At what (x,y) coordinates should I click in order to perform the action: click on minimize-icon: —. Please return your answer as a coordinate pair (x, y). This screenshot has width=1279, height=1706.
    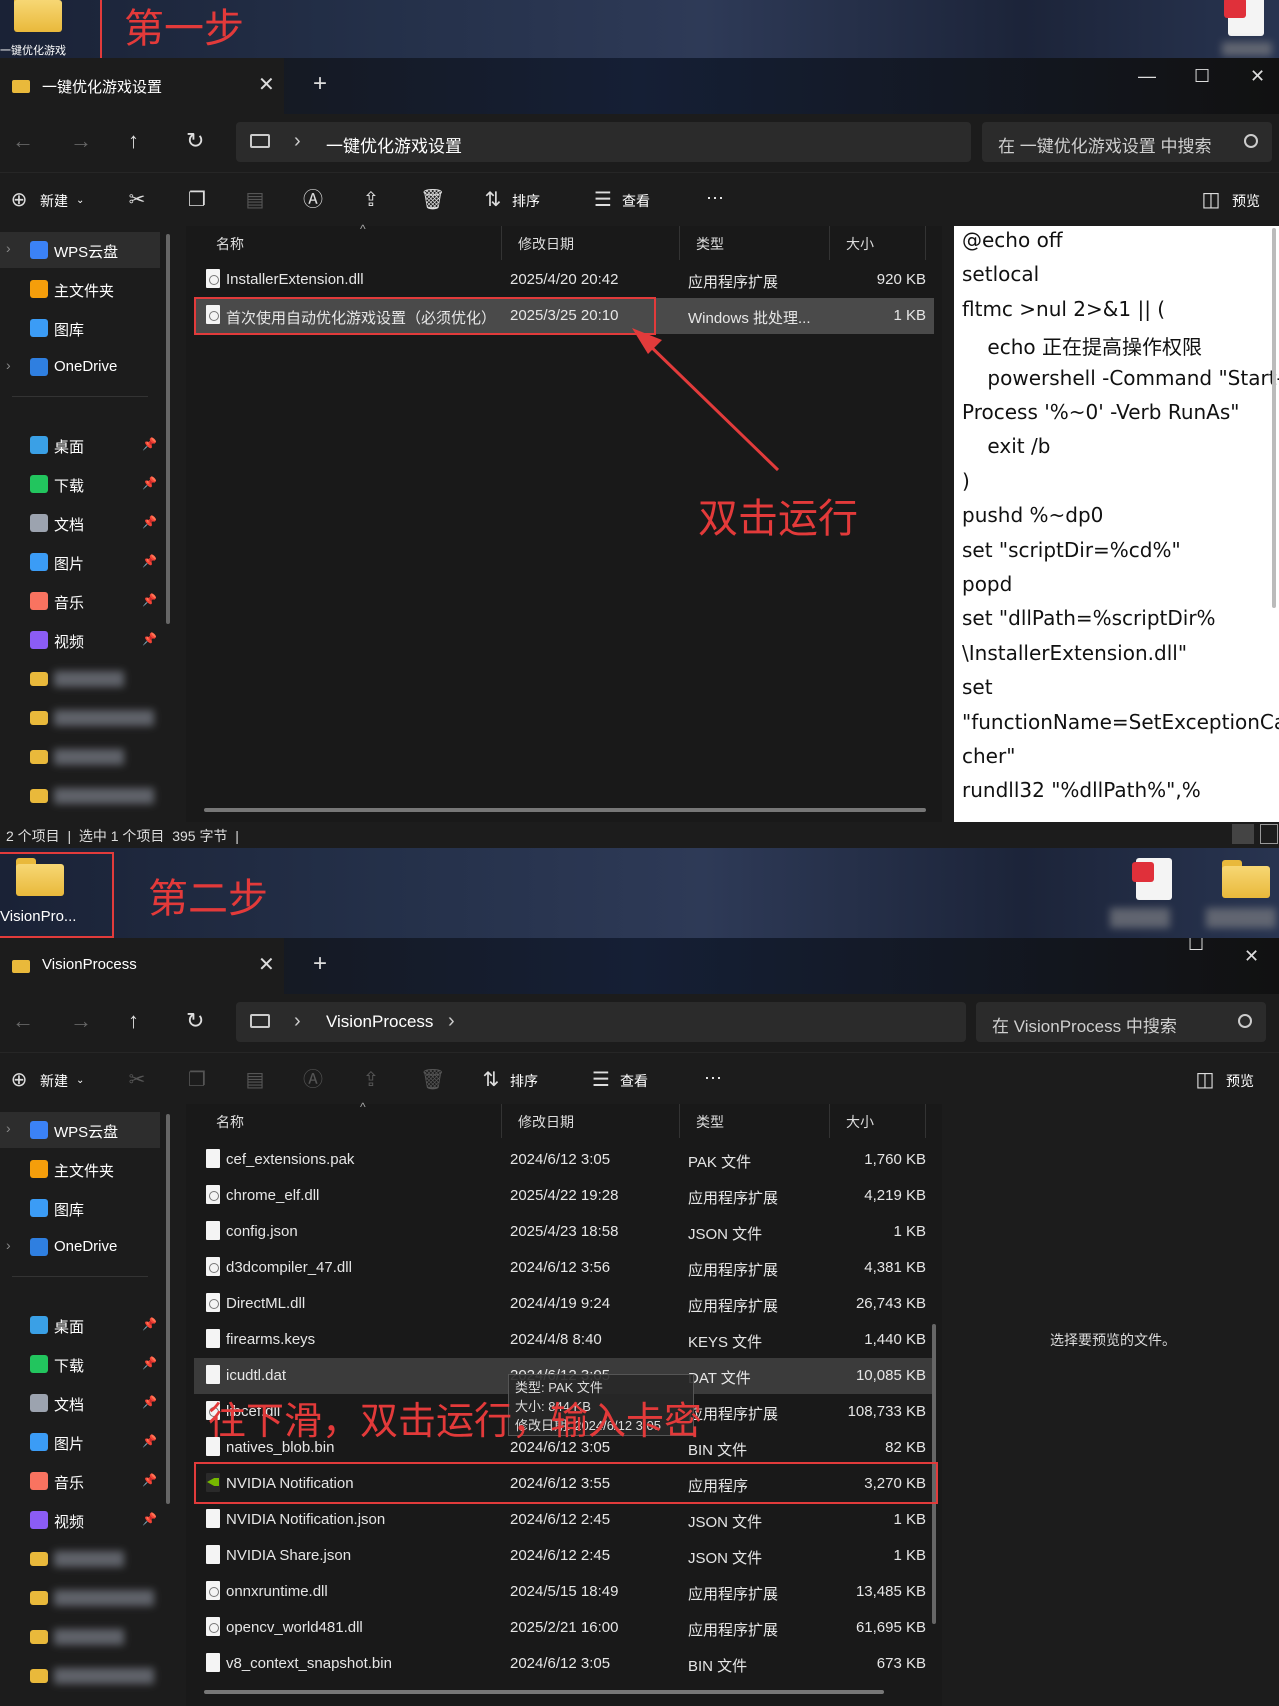
    Looking at the image, I should click on (1147, 76).